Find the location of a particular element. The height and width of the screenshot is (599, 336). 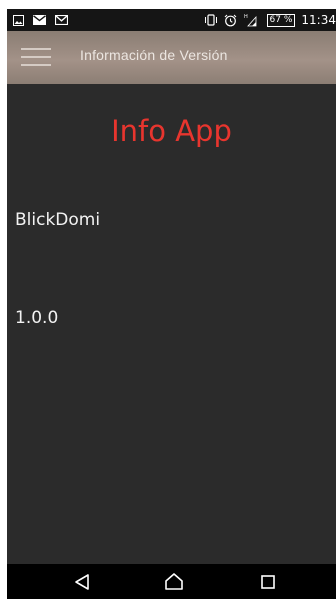

app-version: 1.0.0 is located at coordinates (37, 318).